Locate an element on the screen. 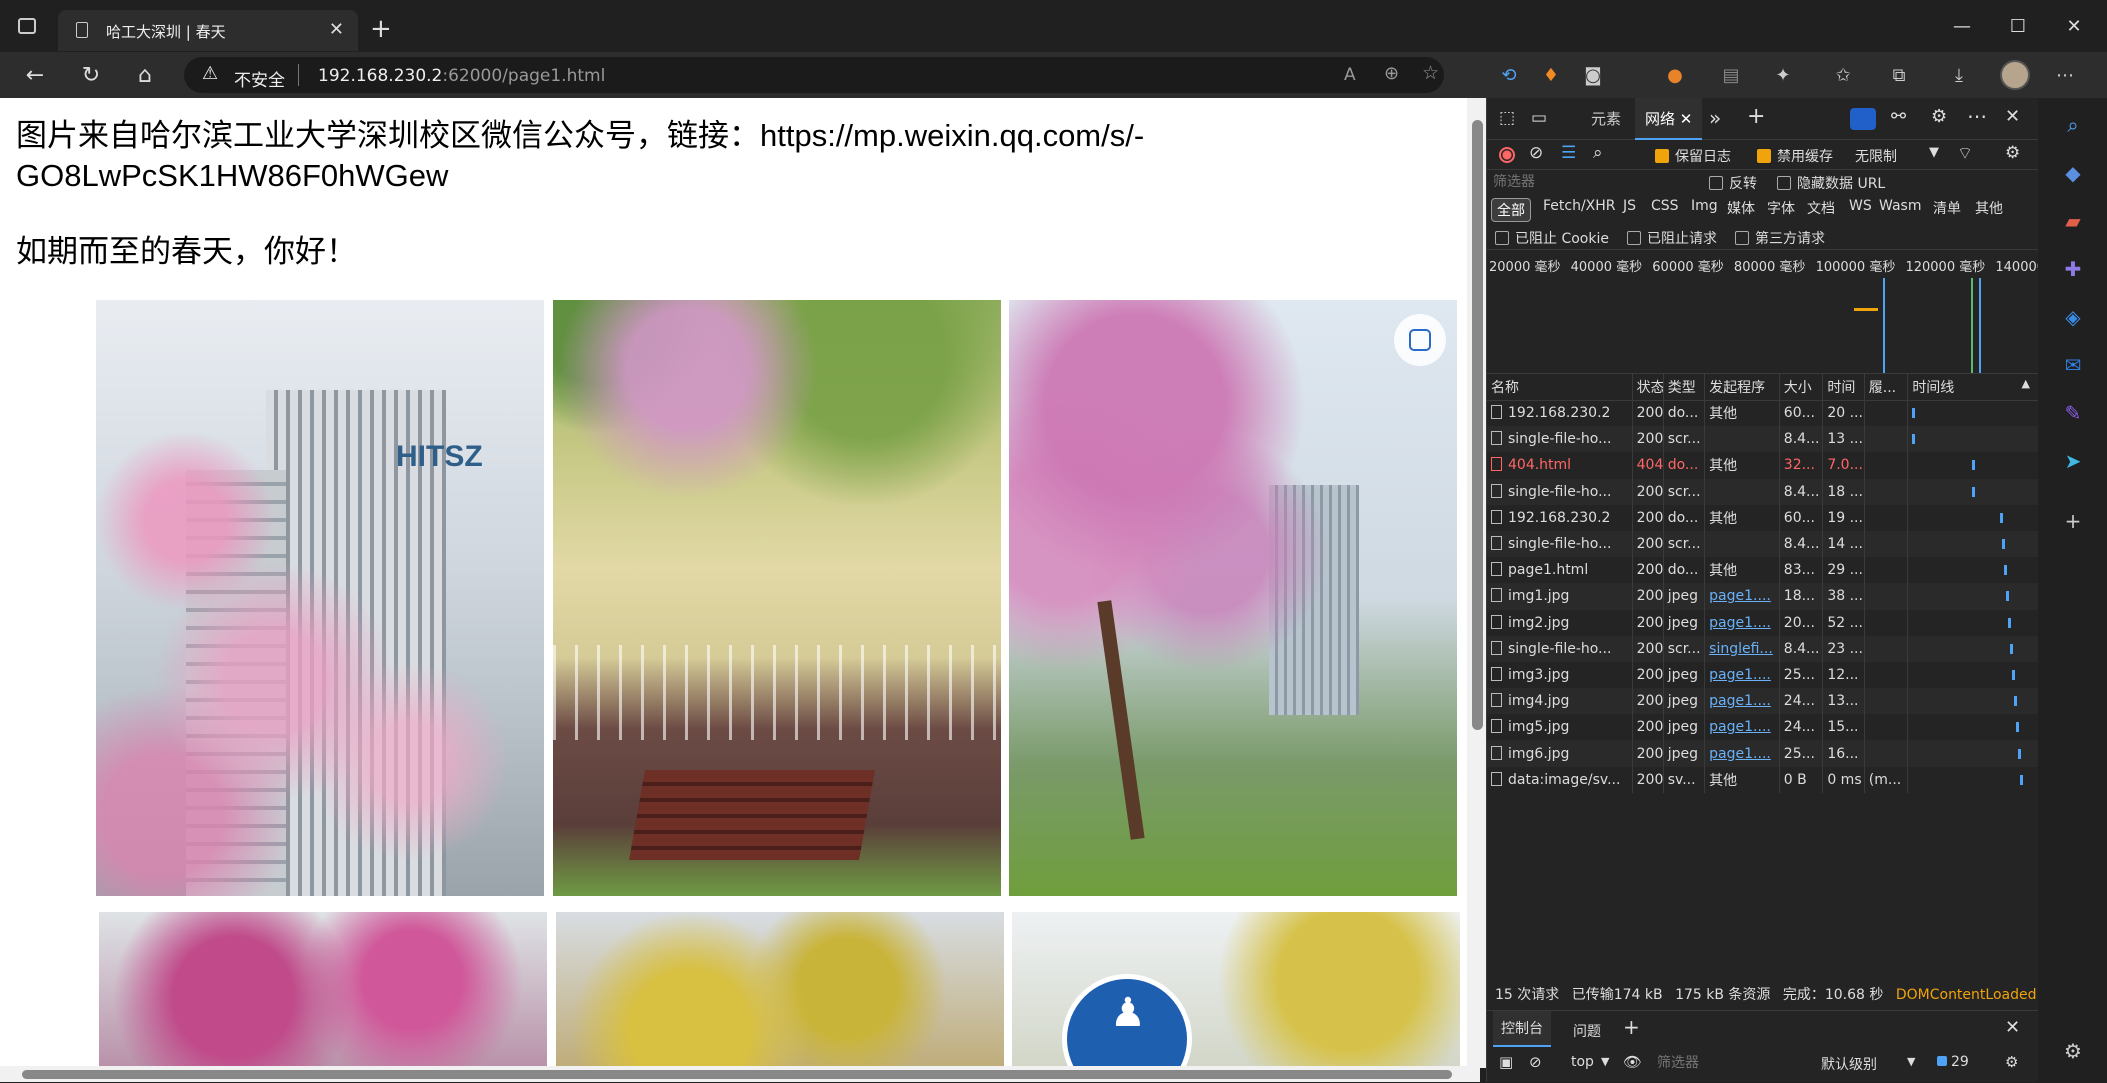 This screenshot has height=1083, width=2107. column-header: 大小 is located at coordinates (1801, 387).